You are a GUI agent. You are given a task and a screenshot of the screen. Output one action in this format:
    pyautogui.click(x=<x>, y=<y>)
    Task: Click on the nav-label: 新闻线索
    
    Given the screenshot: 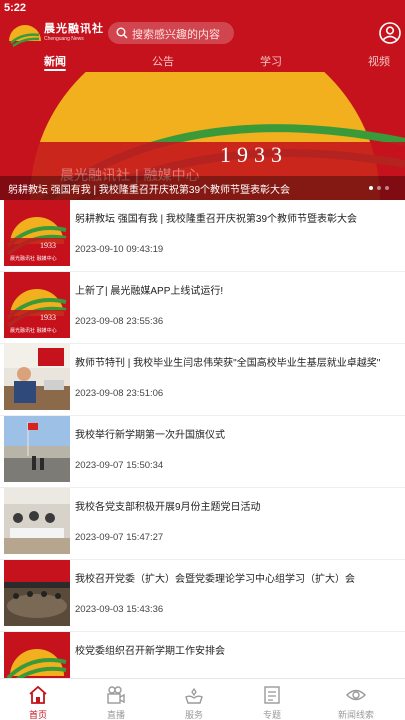 What is the action you would take?
    pyautogui.click(x=355, y=715)
    